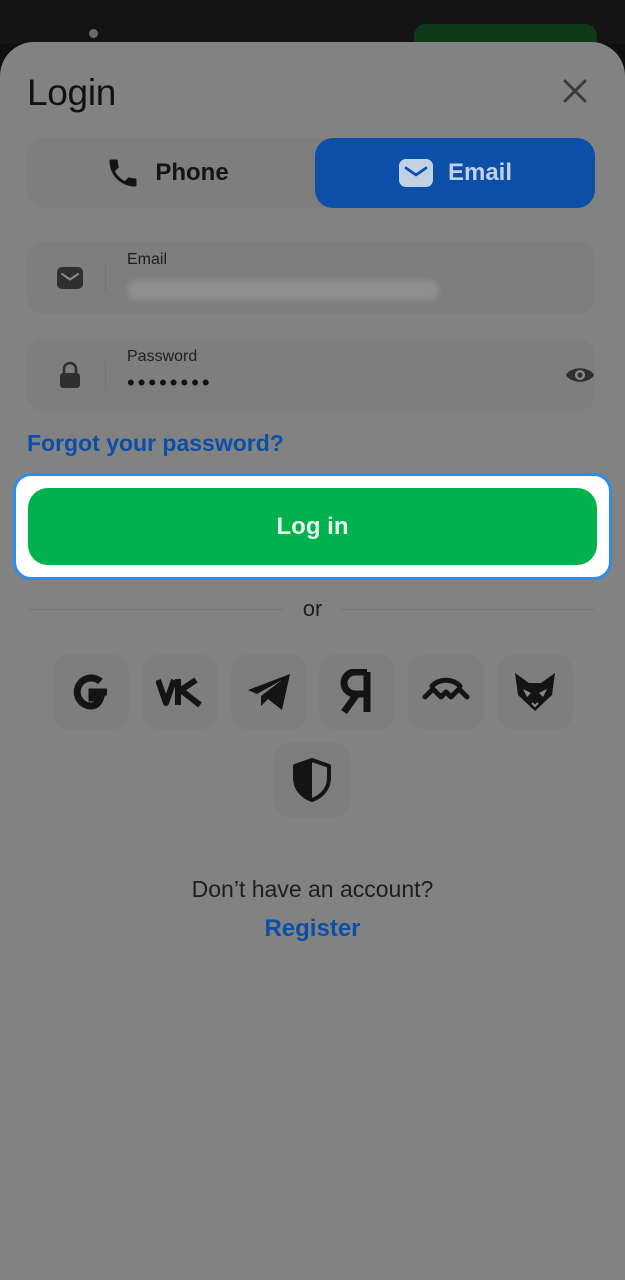  I want to click on shield-login-button, so click(312, 780).